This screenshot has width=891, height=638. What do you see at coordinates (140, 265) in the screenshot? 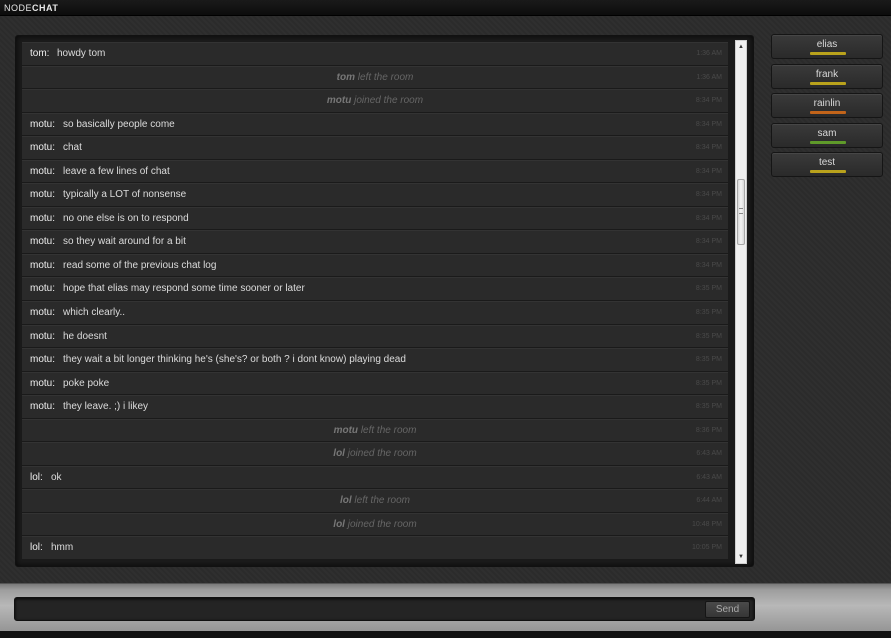
I see `message-text: read some of the previous chat log` at bounding box center [140, 265].